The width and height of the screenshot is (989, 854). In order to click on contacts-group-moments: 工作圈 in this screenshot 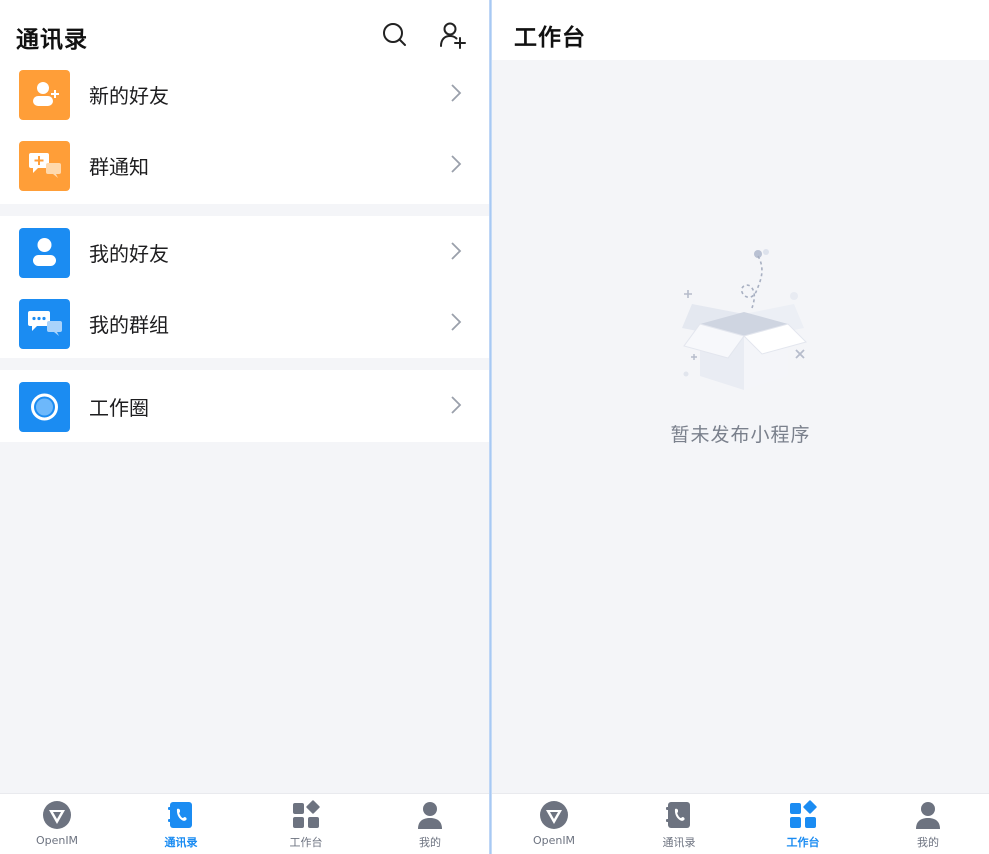, I will do `click(244, 406)`.